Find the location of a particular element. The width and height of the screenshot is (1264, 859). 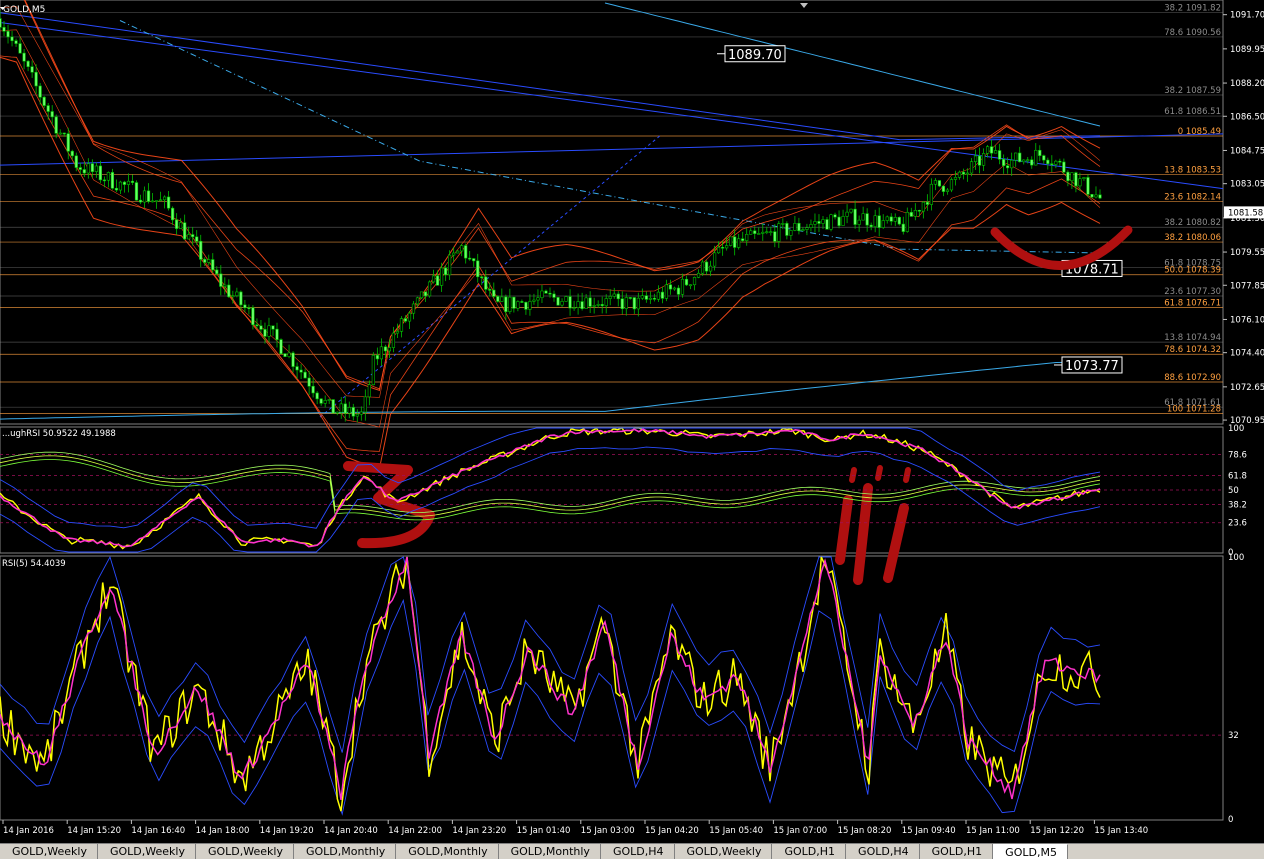

fib-level-label: 61.8 1076.71 is located at coordinates (1192, 304).